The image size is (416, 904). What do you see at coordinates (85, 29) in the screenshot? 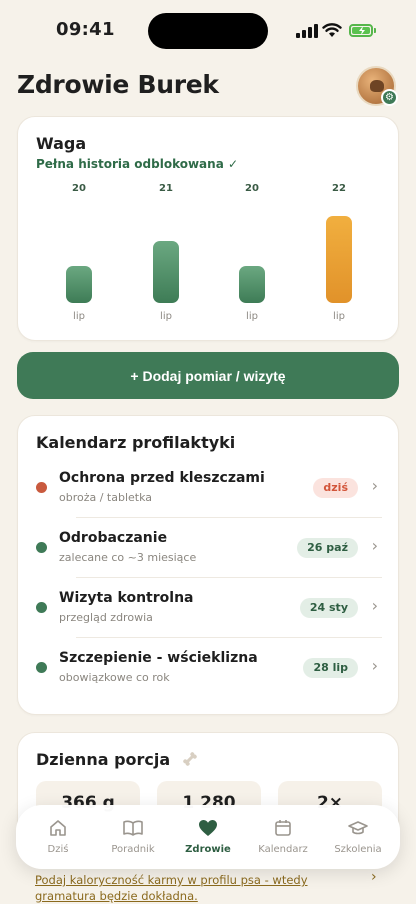
I see `status-time: 09:41` at bounding box center [85, 29].